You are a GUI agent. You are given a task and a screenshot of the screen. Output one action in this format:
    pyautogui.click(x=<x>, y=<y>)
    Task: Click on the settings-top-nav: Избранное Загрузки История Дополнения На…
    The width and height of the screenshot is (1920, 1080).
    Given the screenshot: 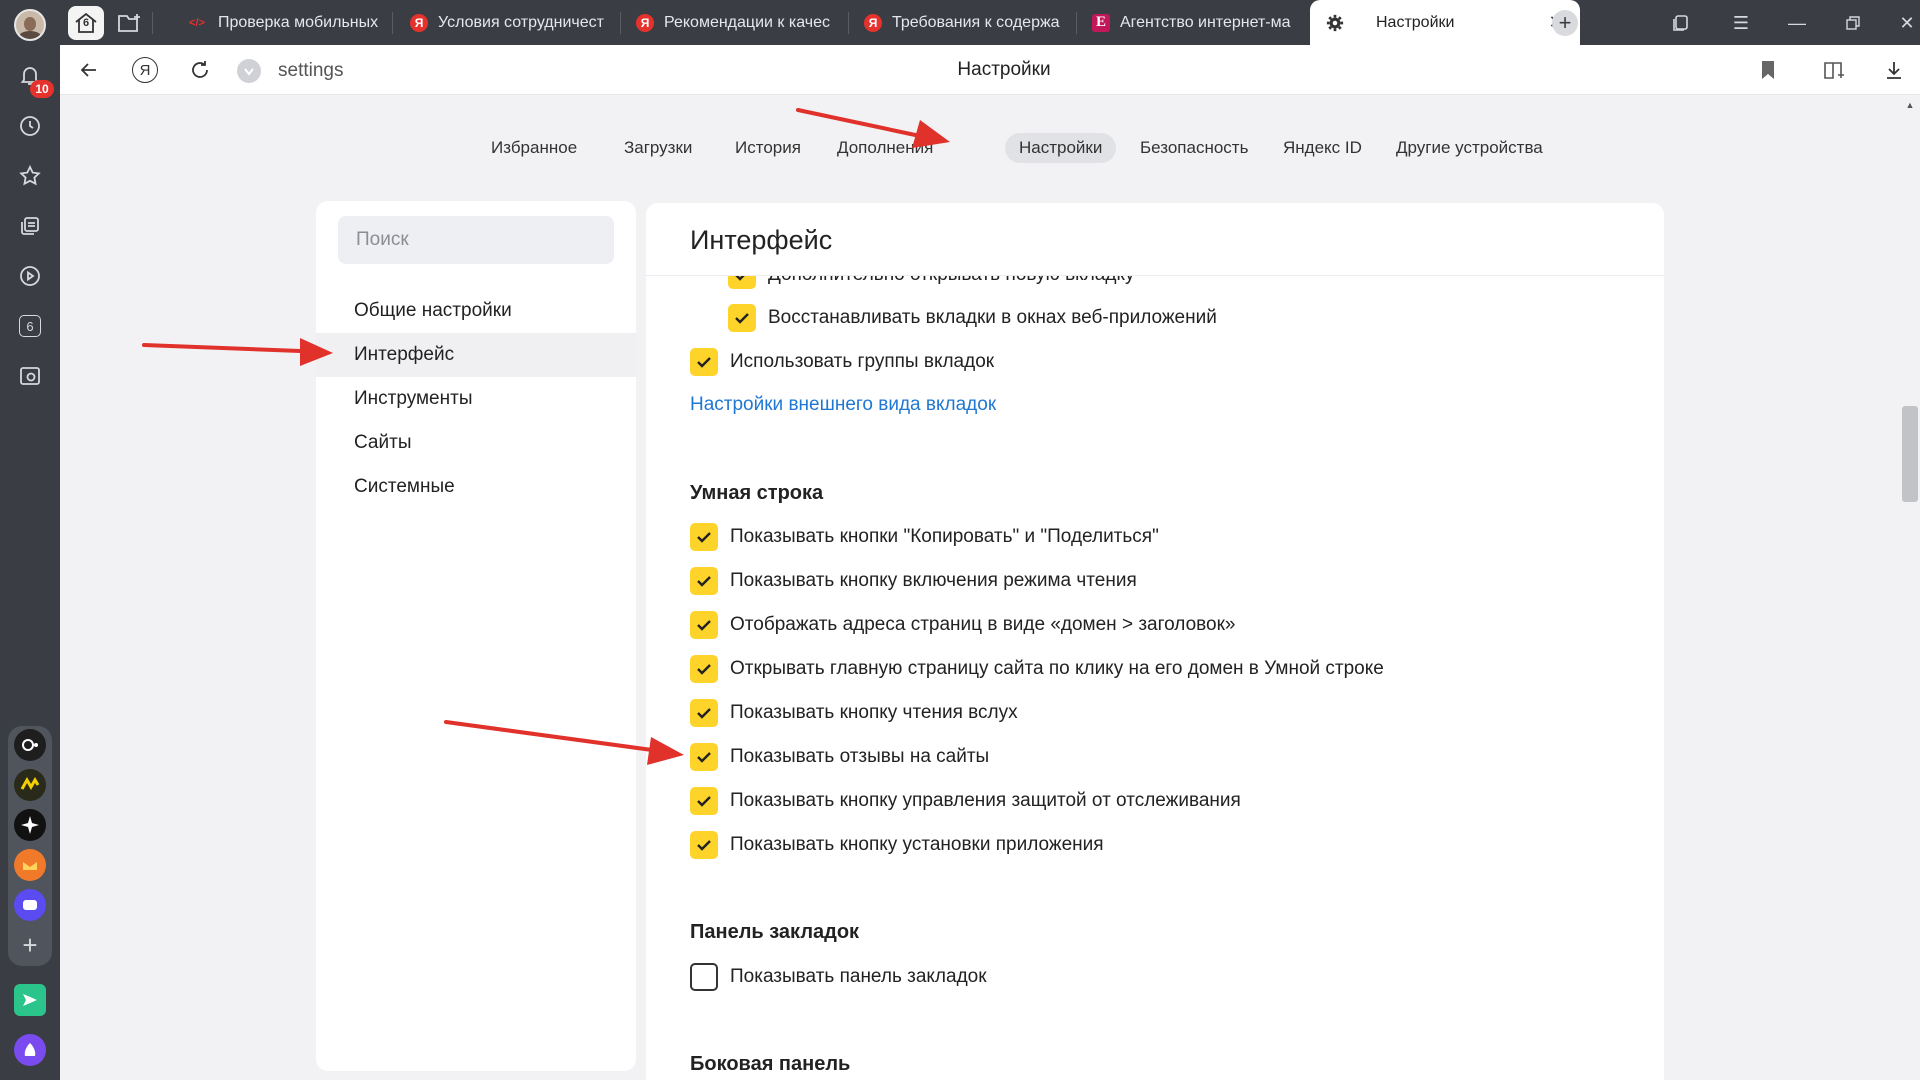 What is the action you would take?
    pyautogui.click(x=990, y=147)
    